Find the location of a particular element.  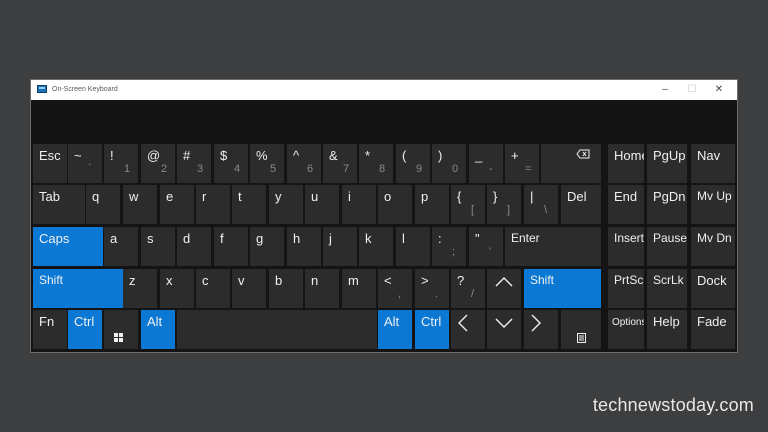

key-space is located at coordinates (277, 329).